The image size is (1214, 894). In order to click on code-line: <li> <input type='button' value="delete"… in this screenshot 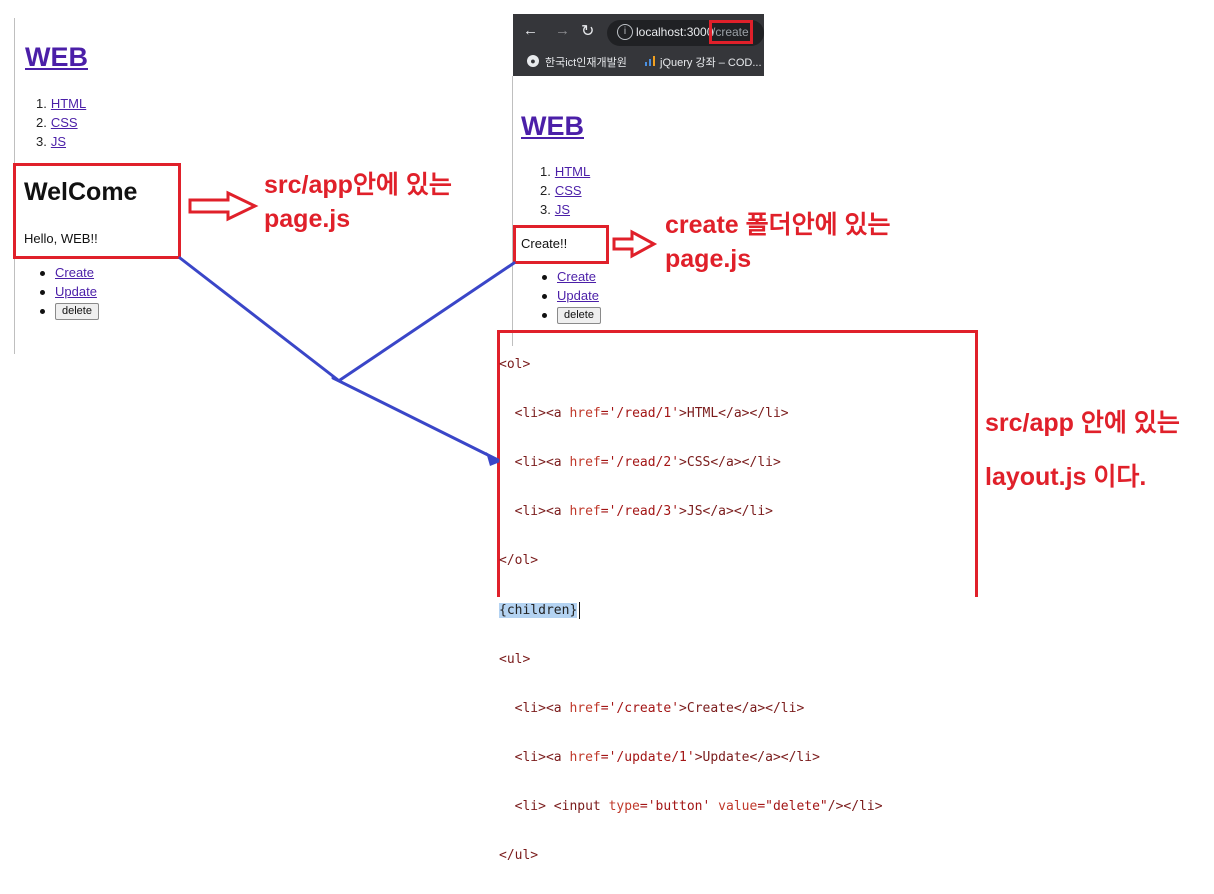, I will do `click(698, 807)`.